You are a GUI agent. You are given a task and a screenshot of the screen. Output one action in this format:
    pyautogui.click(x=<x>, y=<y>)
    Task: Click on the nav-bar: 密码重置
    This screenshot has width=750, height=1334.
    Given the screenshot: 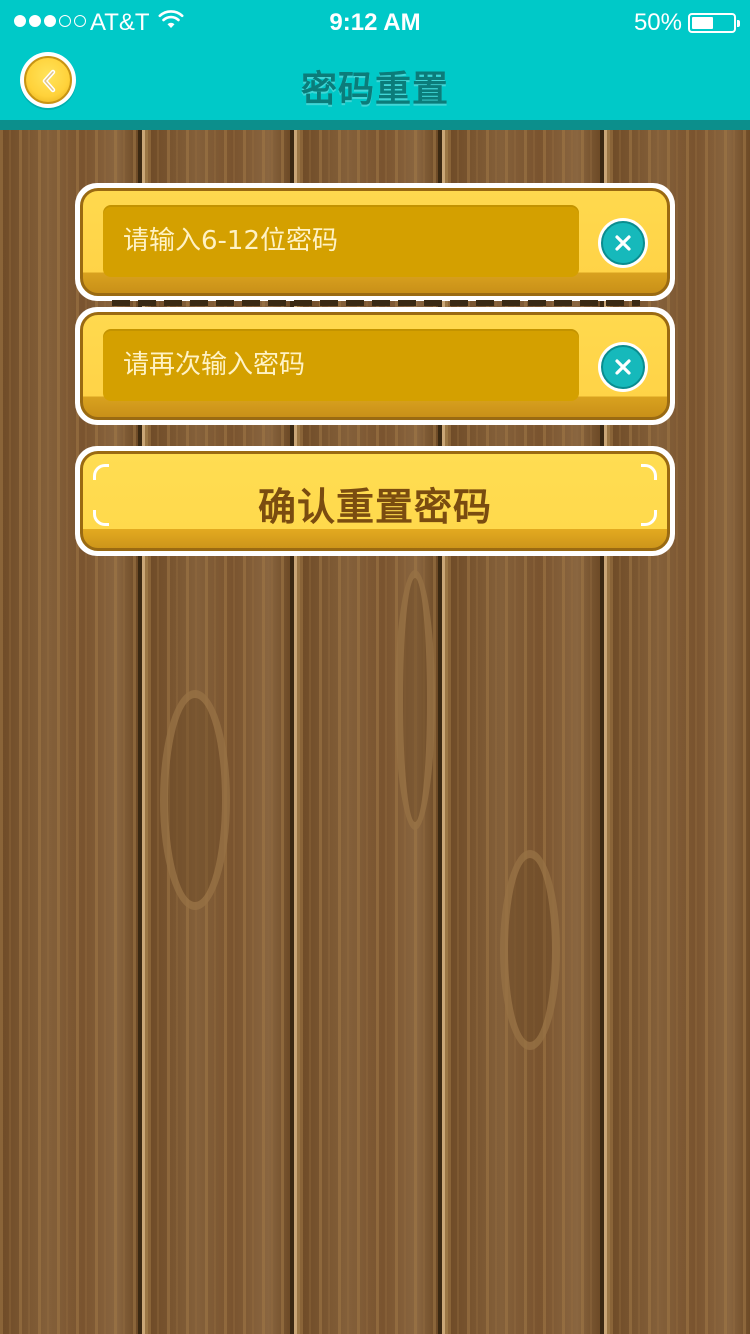 What is the action you would take?
    pyautogui.click(x=375, y=82)
    